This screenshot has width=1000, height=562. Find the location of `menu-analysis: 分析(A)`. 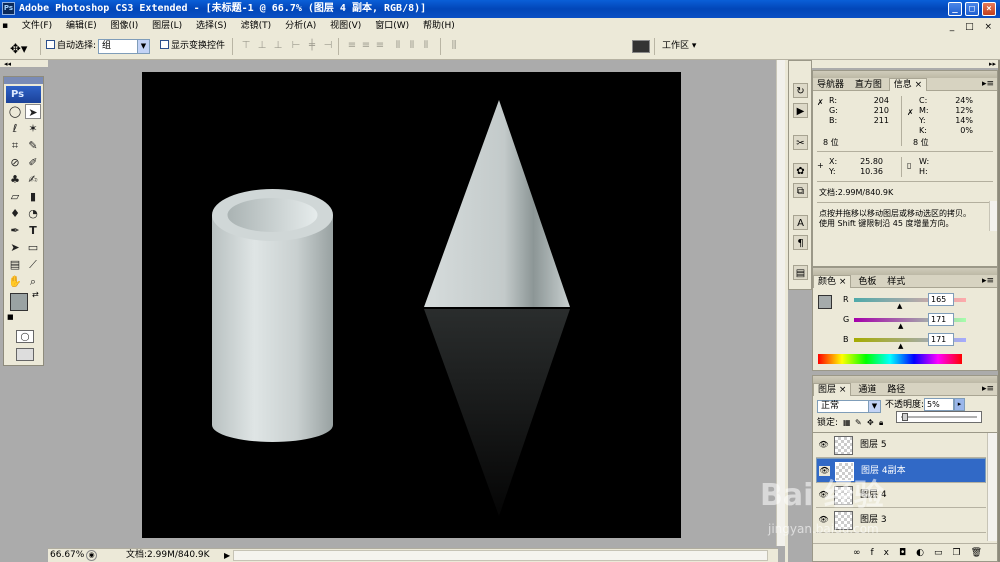

menu-analysis: 分析(A) is located at coordinates (301, 26).